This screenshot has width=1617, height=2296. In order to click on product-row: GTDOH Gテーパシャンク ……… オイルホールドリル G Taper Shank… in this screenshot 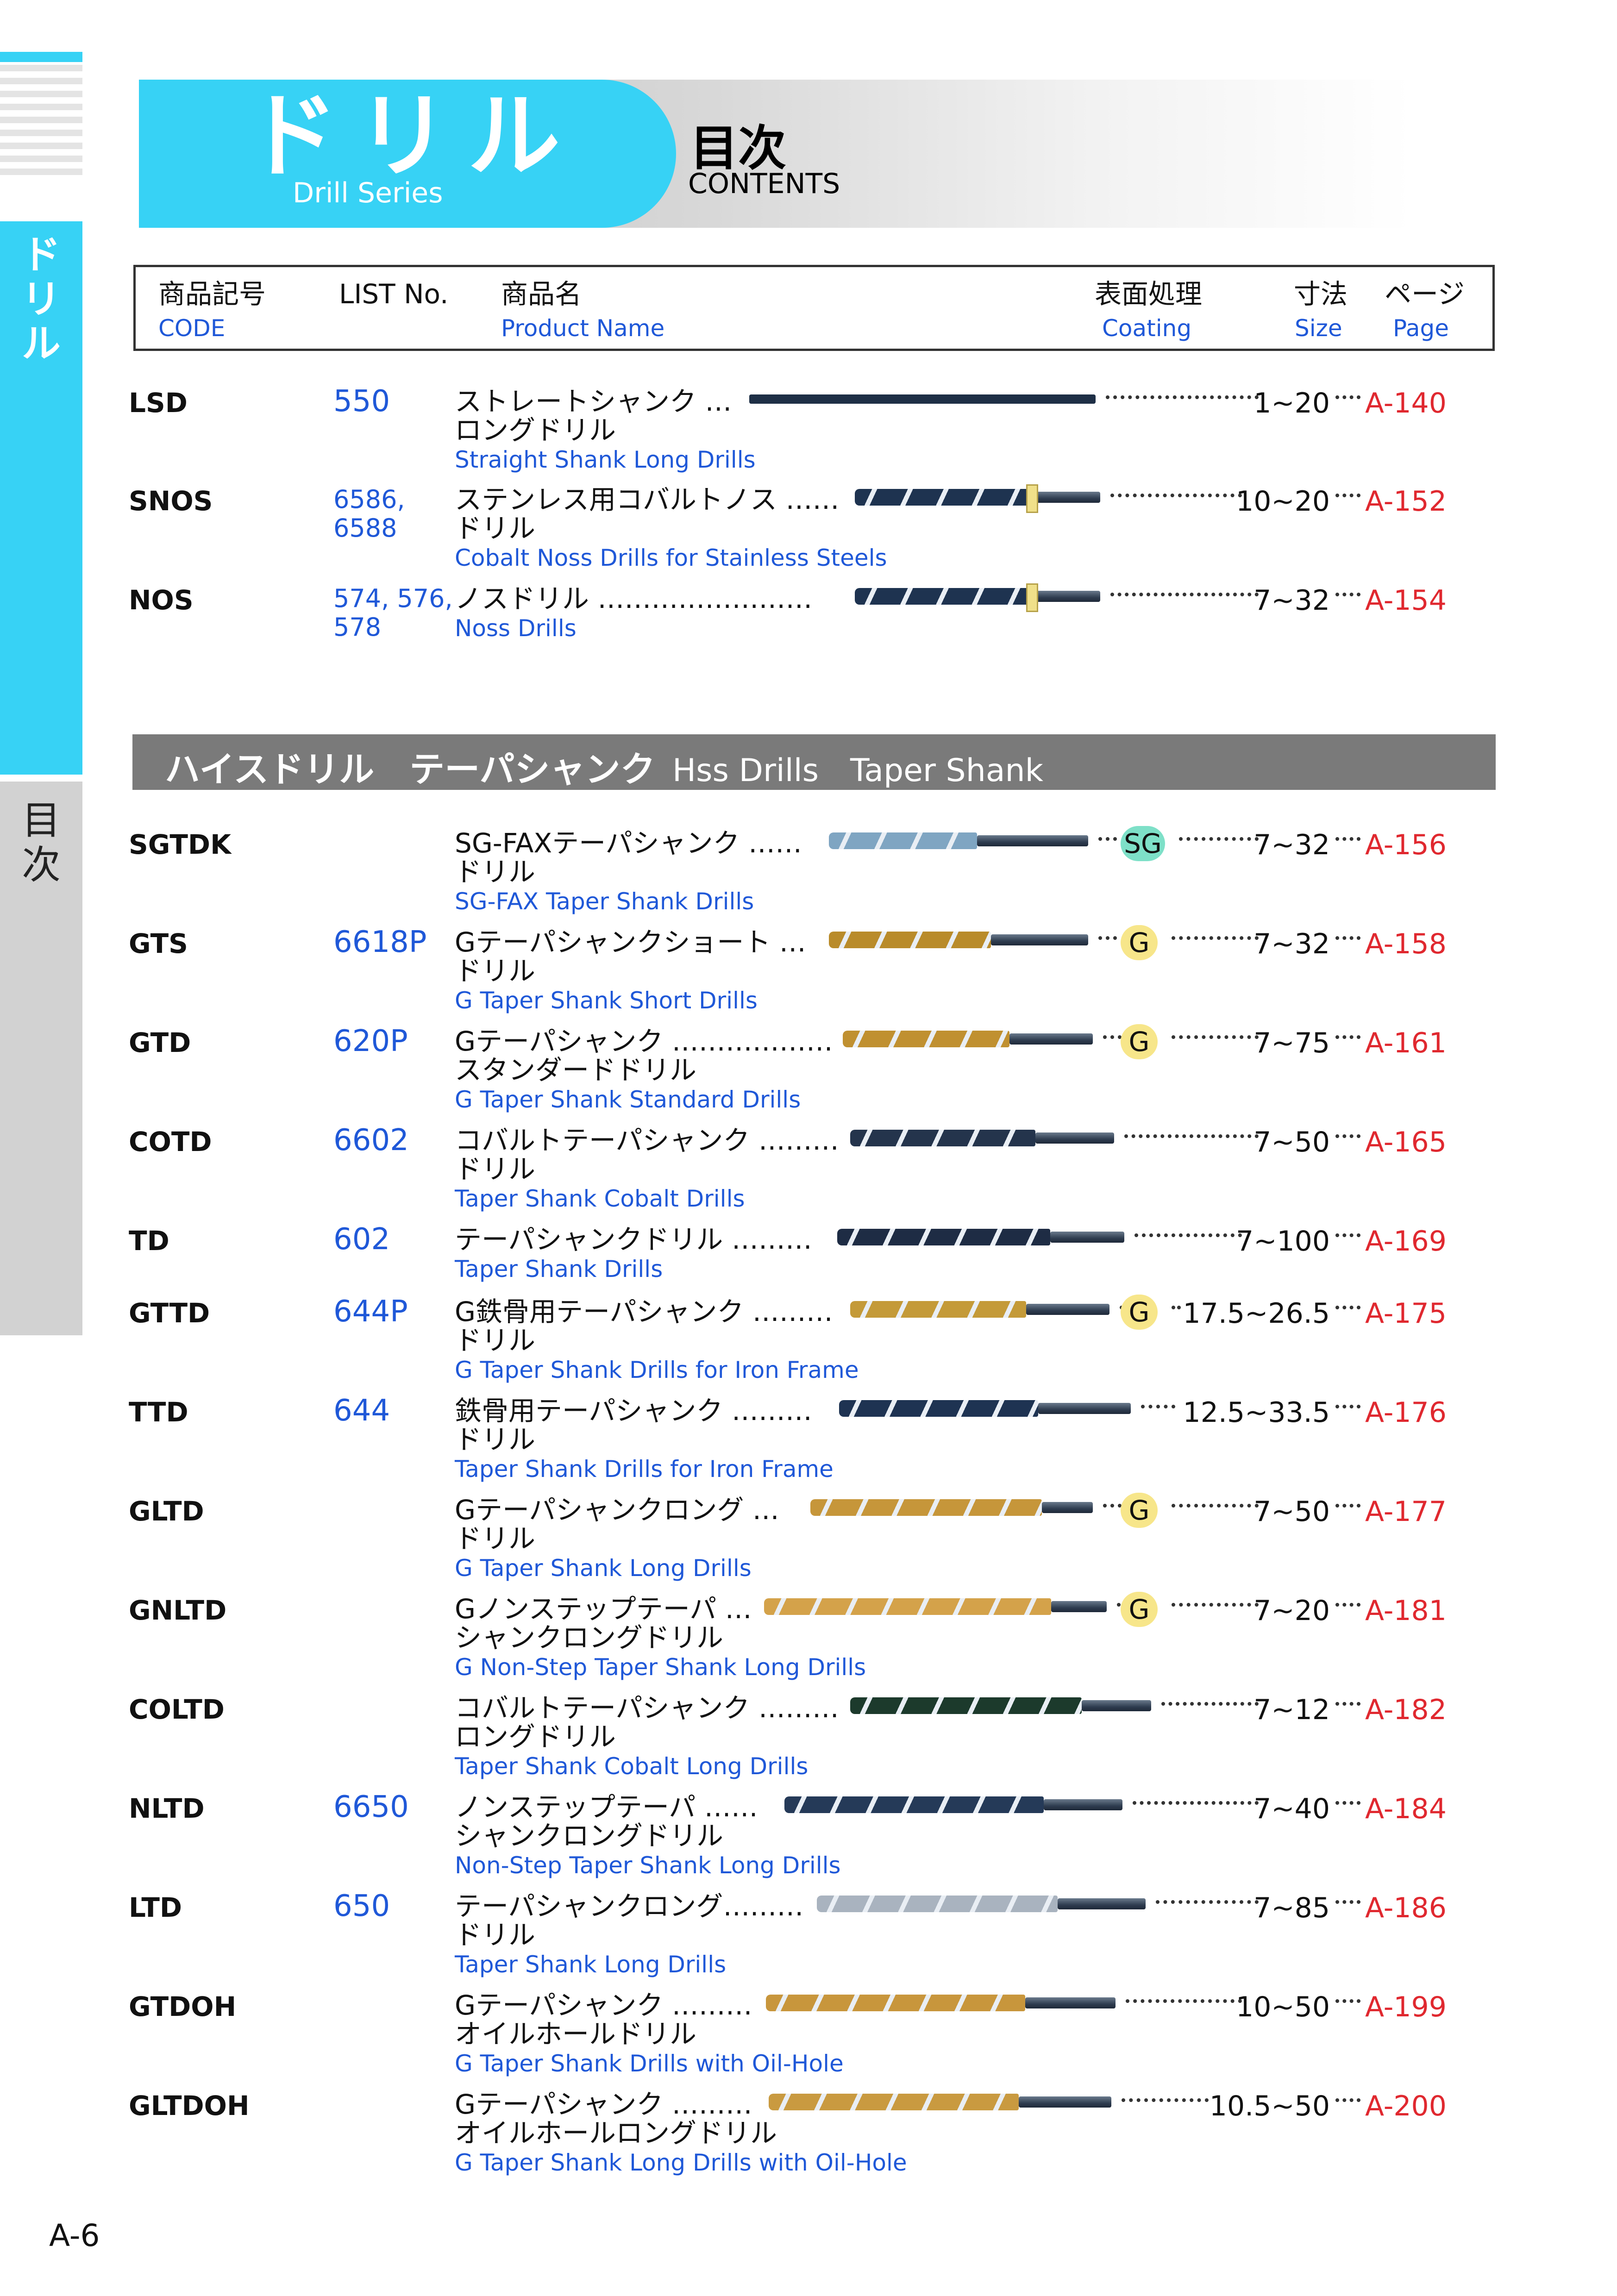, I will do `click(808, 2040)`.